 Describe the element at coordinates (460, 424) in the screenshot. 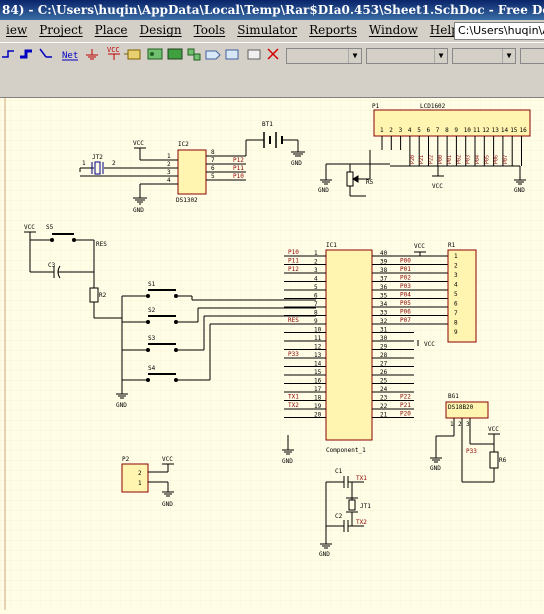

I see `svg-text: 2` at that location.